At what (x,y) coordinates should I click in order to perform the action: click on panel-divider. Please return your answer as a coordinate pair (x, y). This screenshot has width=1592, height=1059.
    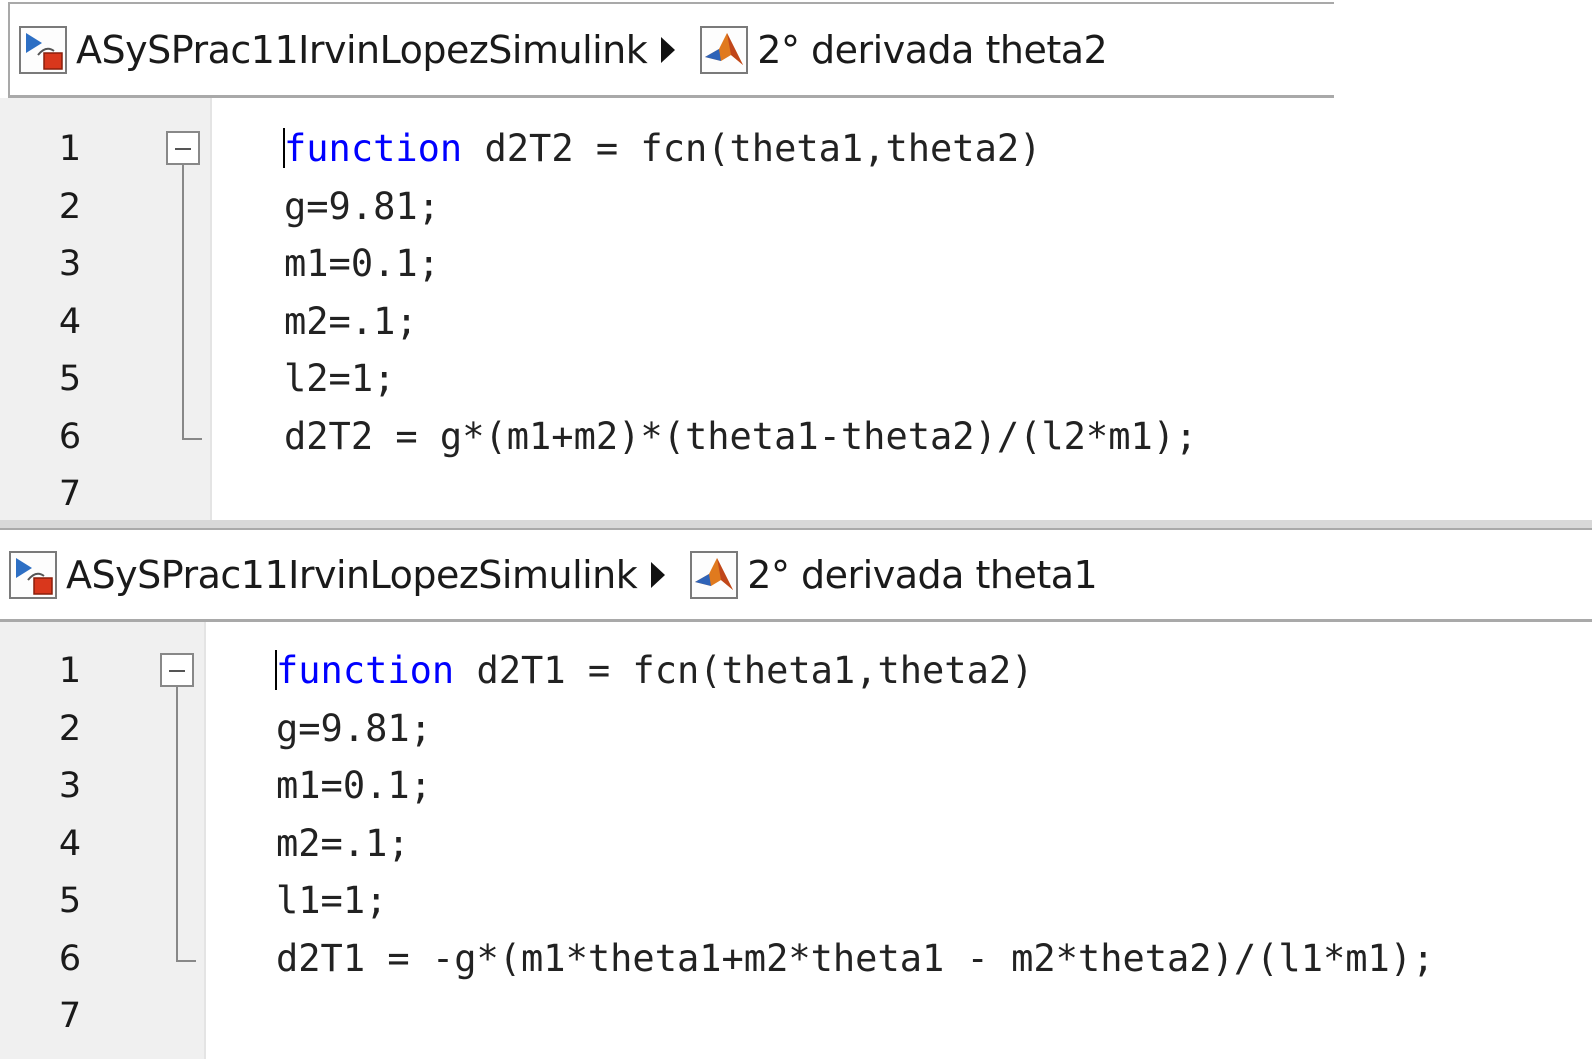
    Looking at the image, I should click on (796, 524).